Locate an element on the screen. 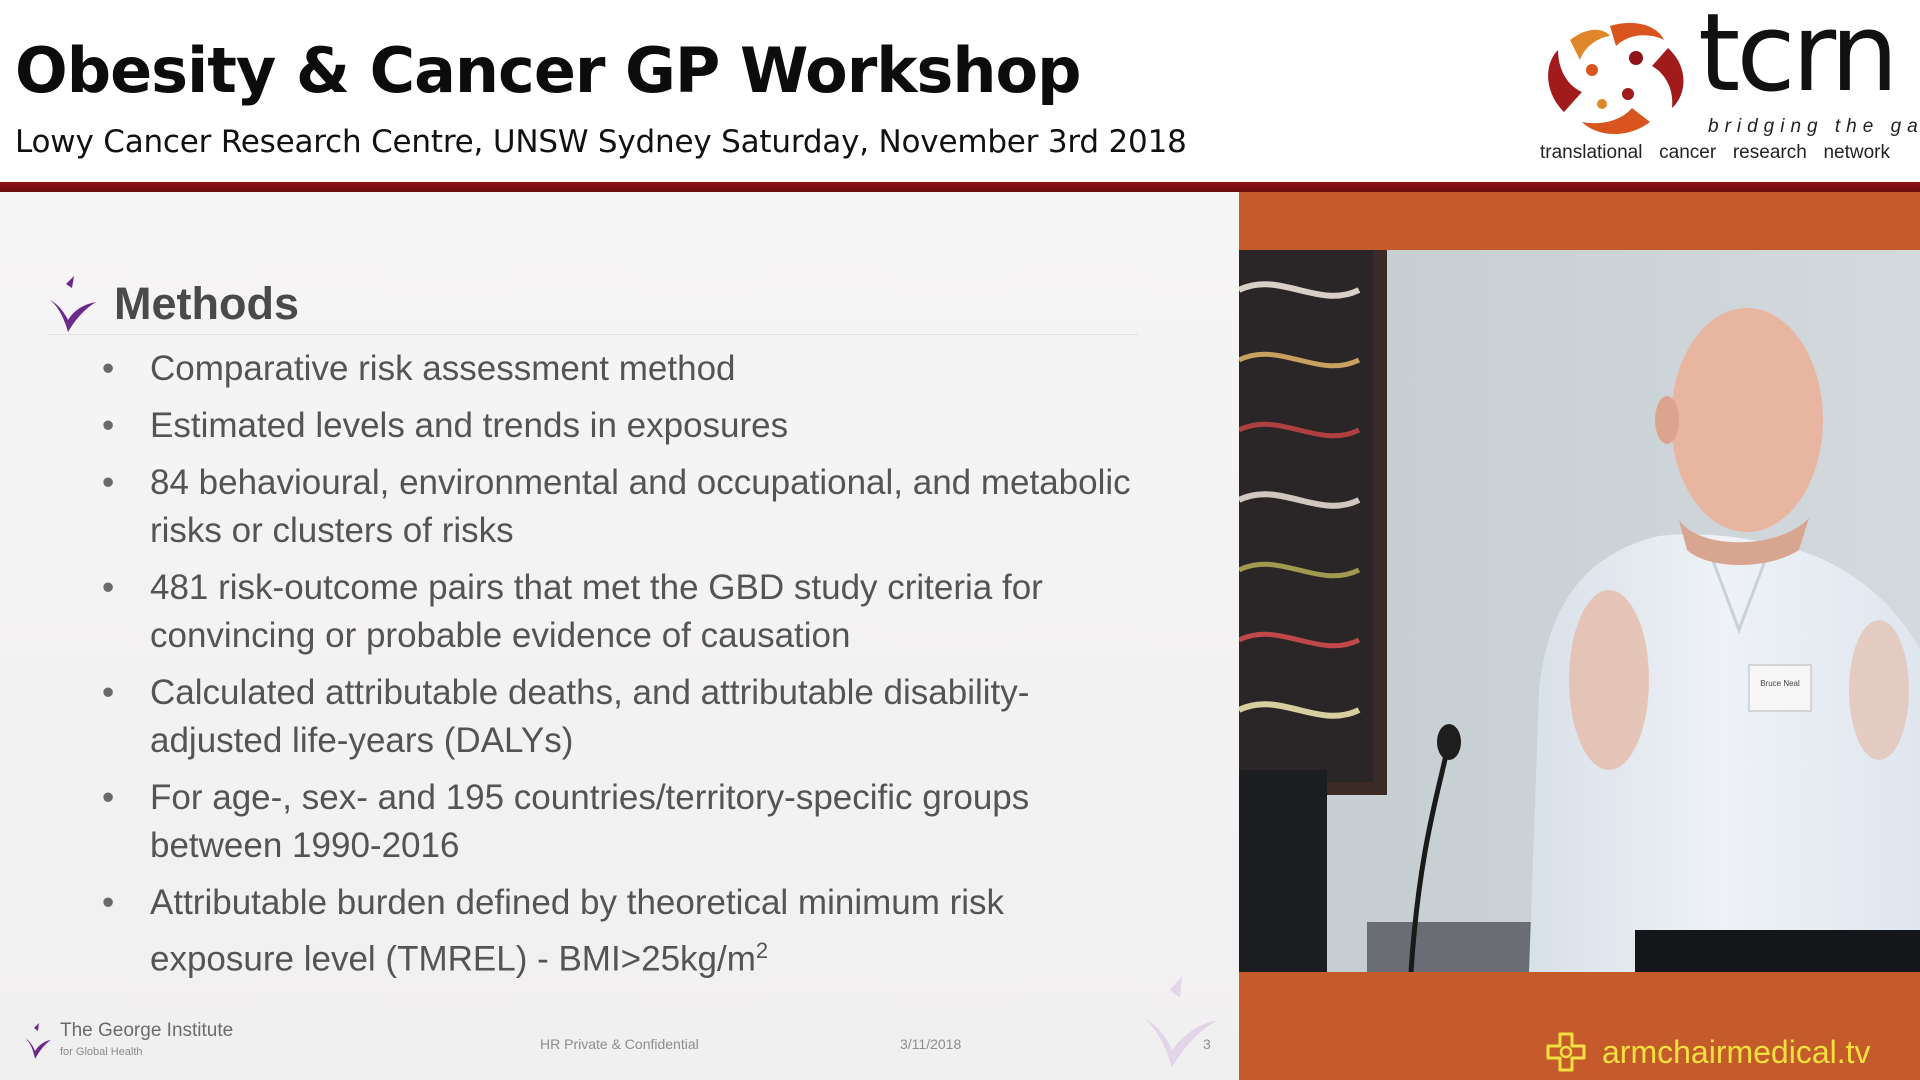 This screenshot has width=1920, height=1080. name-badge is located at coordinates (1780, 688).